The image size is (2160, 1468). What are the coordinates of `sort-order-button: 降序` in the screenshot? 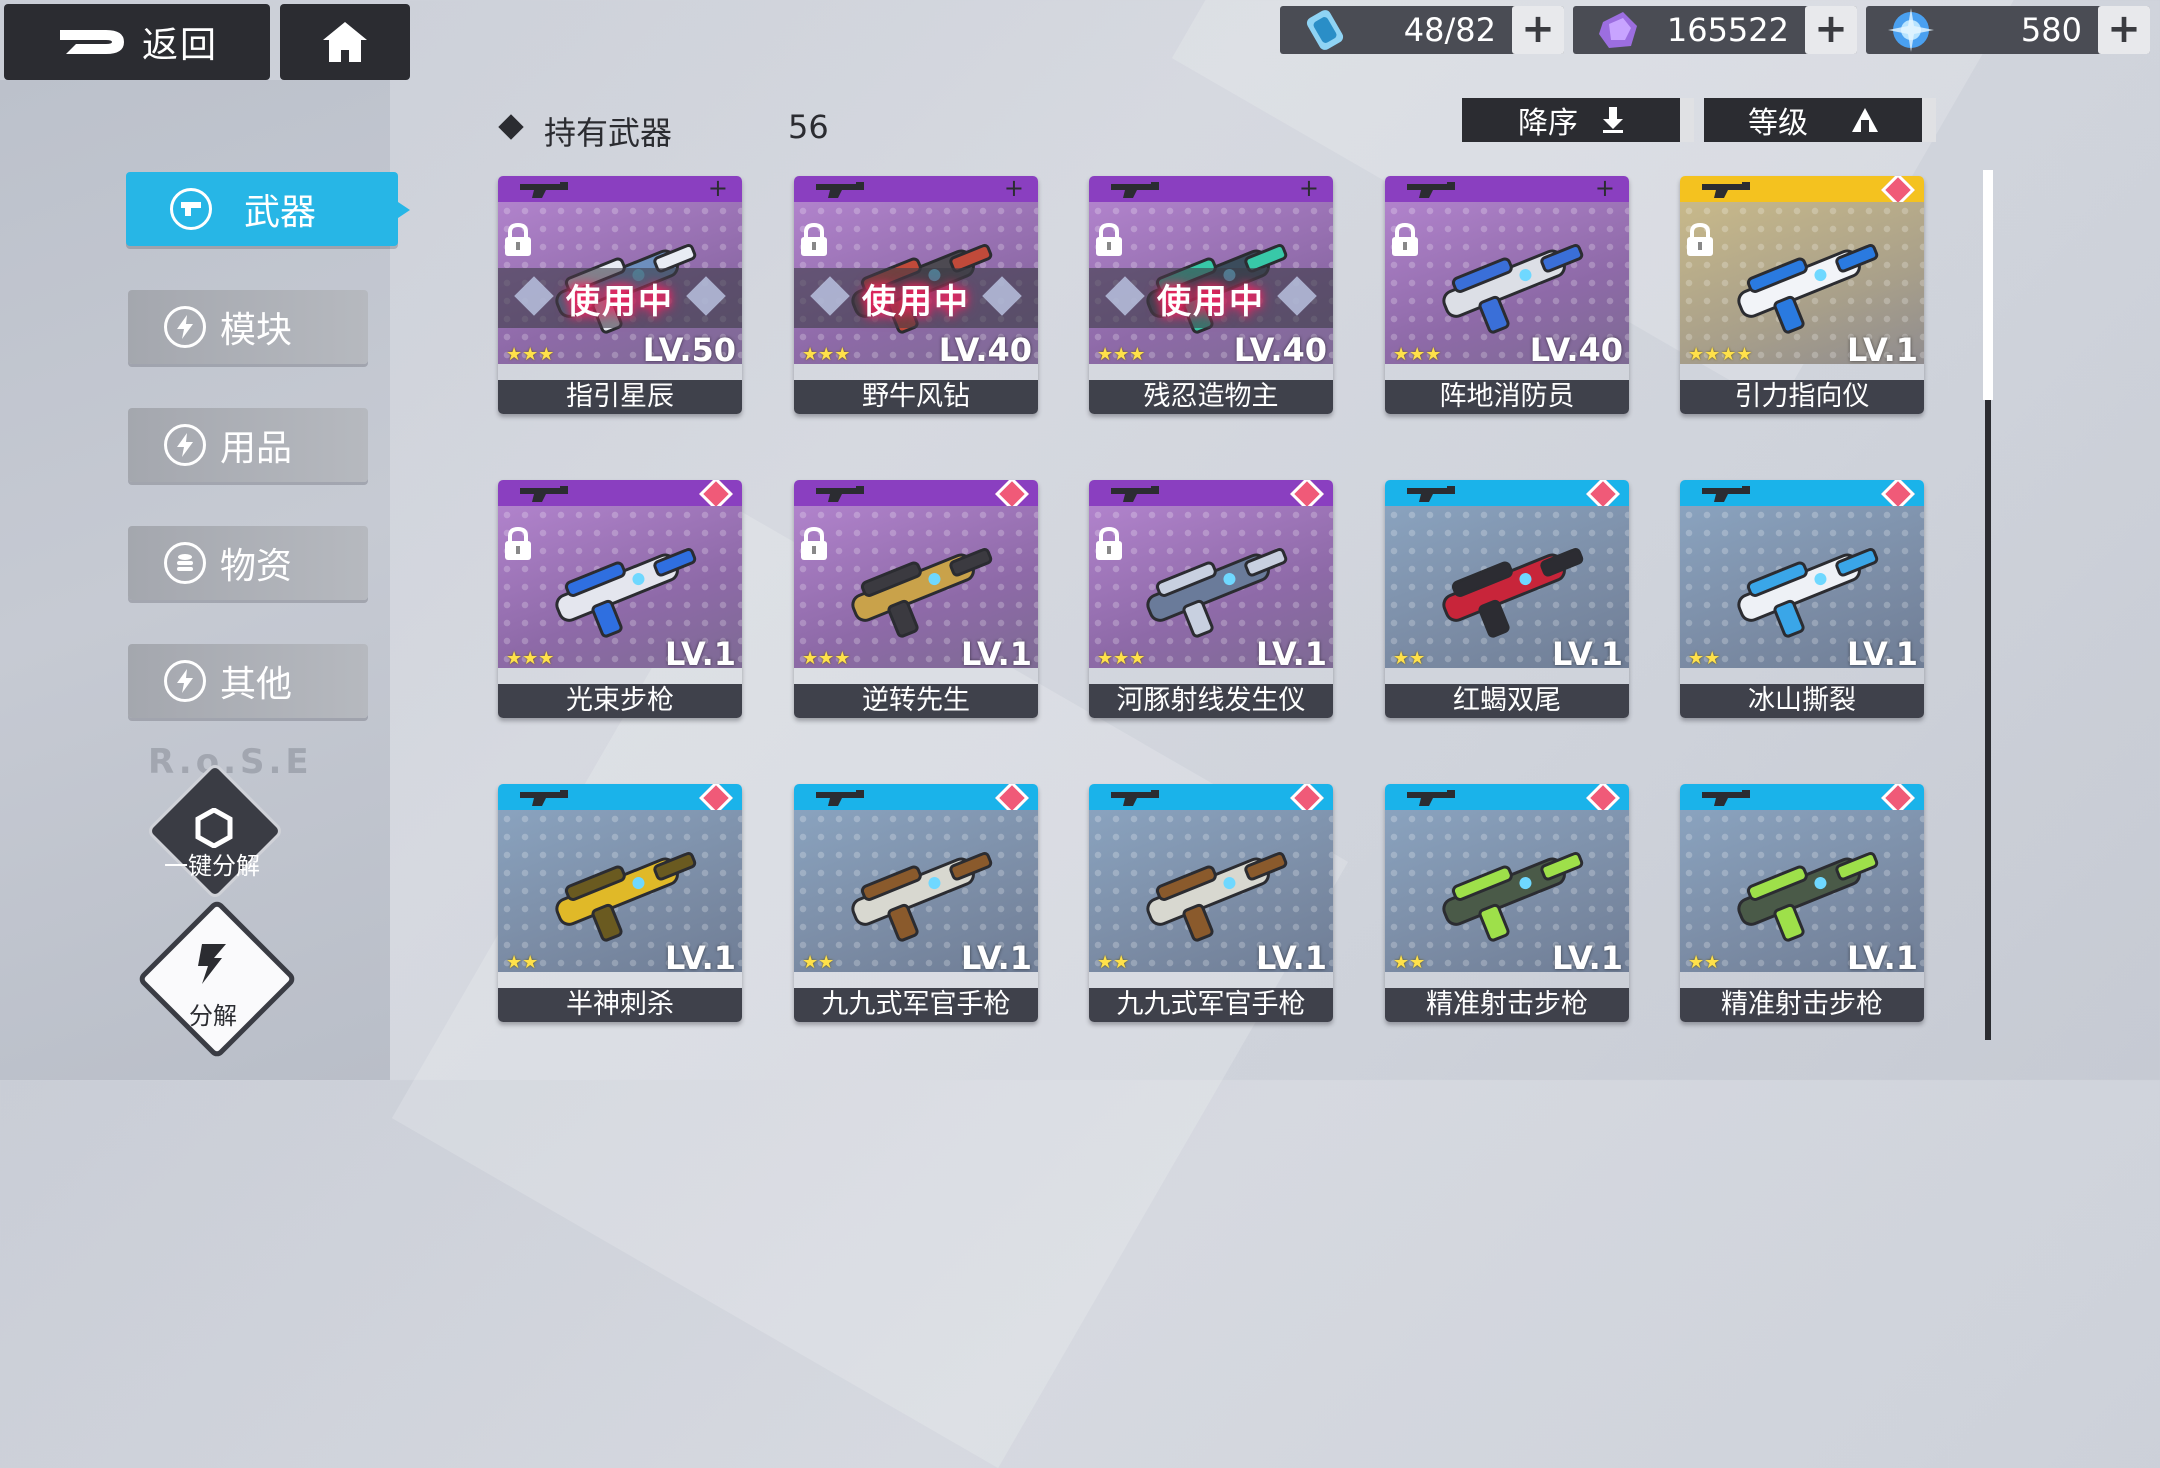 It's located at (1578, 120).